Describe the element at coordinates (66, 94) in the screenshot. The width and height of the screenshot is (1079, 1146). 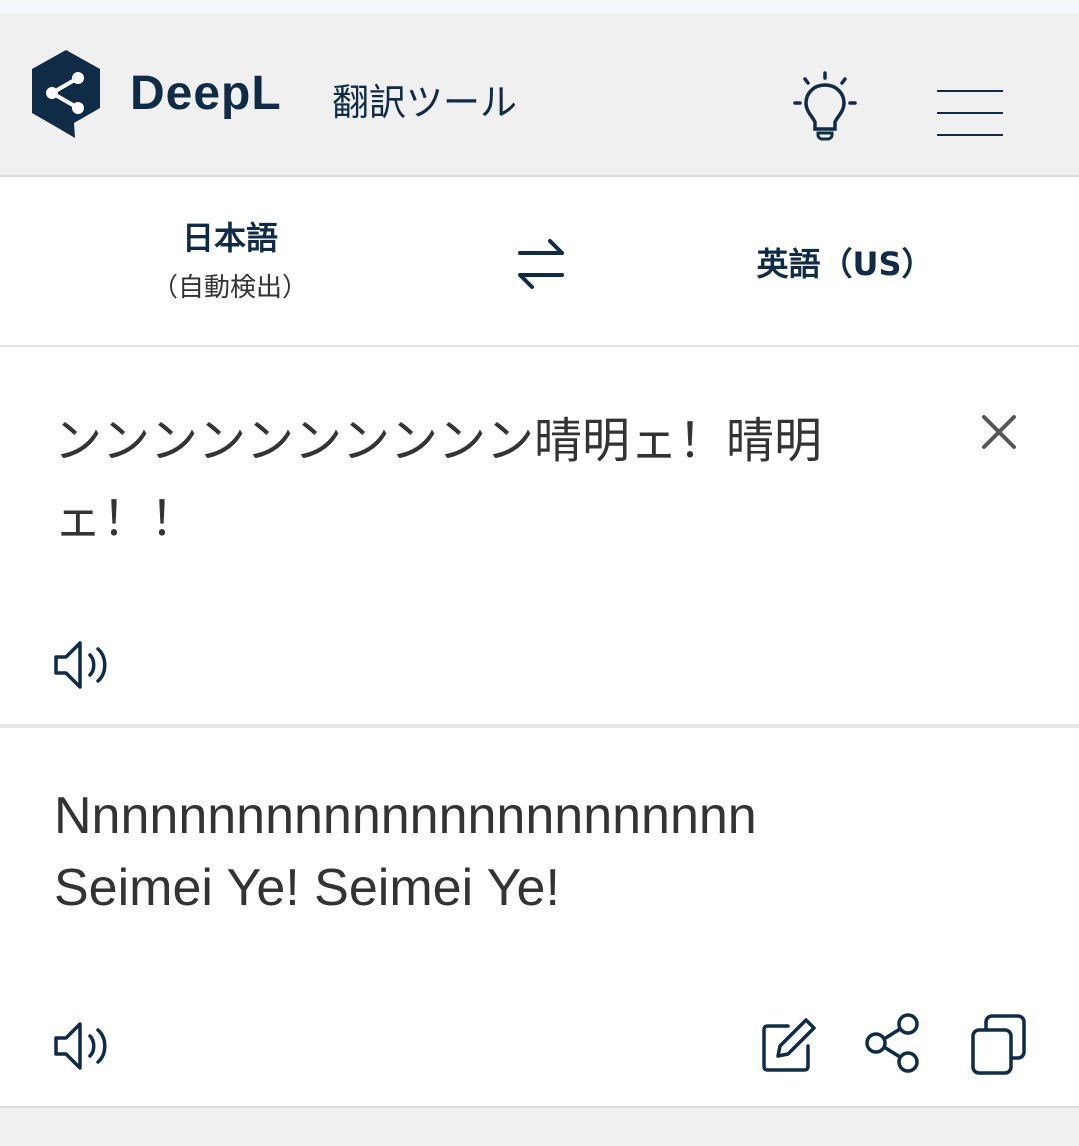
I see `deepl-logo-icon` at that location.